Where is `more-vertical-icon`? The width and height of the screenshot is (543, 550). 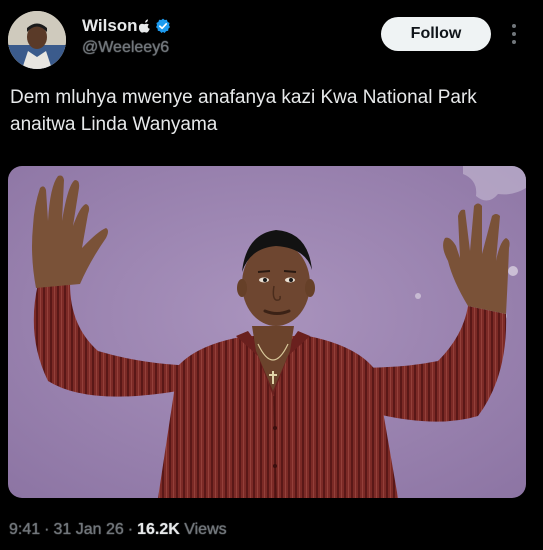
more-vertical-icon is located at coordinates (514, 34).